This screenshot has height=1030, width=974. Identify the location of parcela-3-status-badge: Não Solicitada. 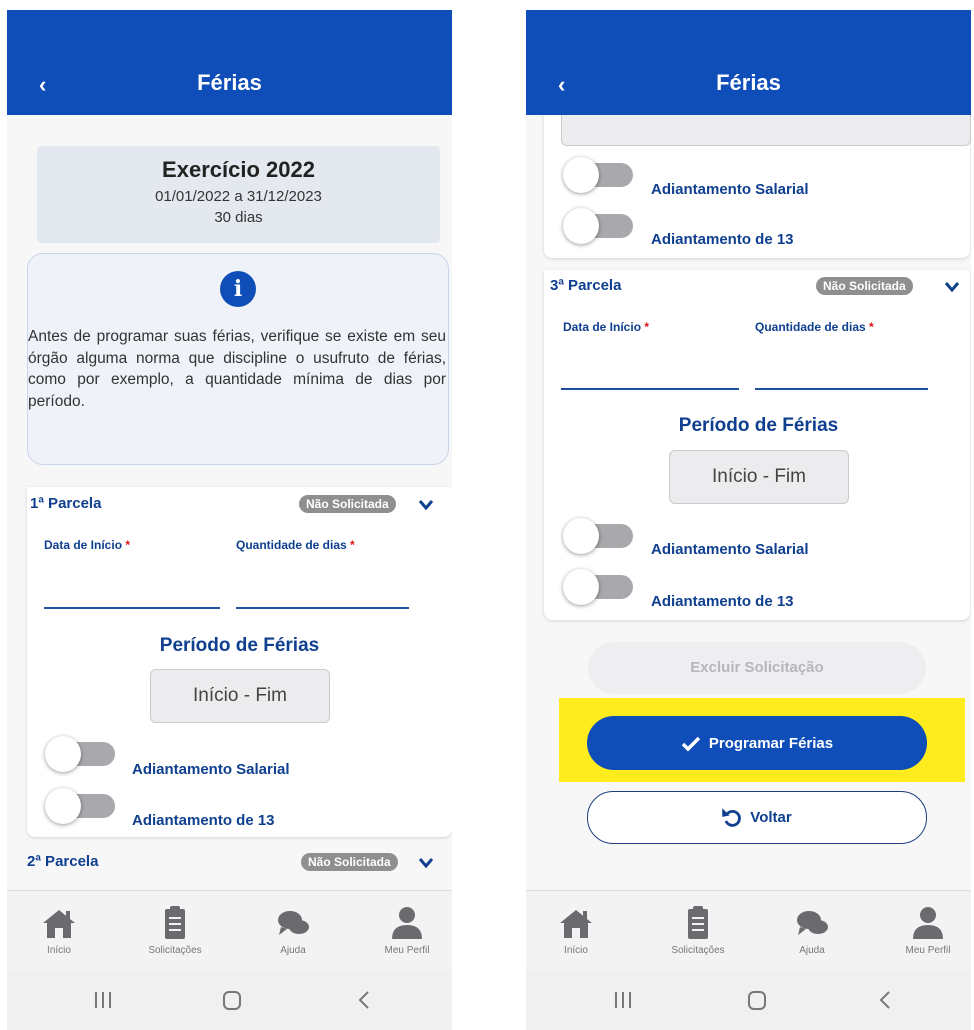
(864, 286).